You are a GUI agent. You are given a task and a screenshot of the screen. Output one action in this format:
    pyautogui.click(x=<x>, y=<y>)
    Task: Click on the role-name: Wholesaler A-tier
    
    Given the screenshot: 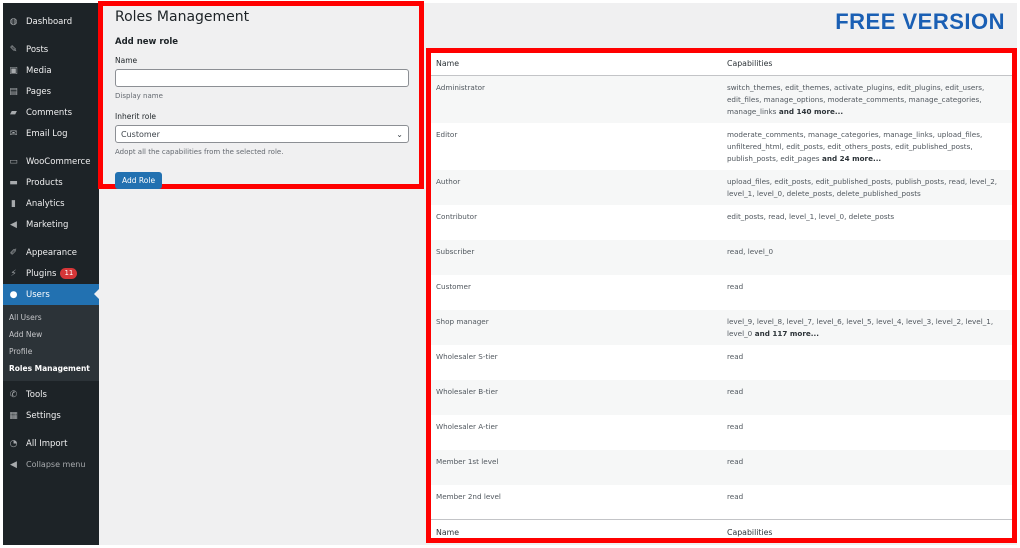 What is the action you would take?
    pyautogui.click(x=576, y=432)
    